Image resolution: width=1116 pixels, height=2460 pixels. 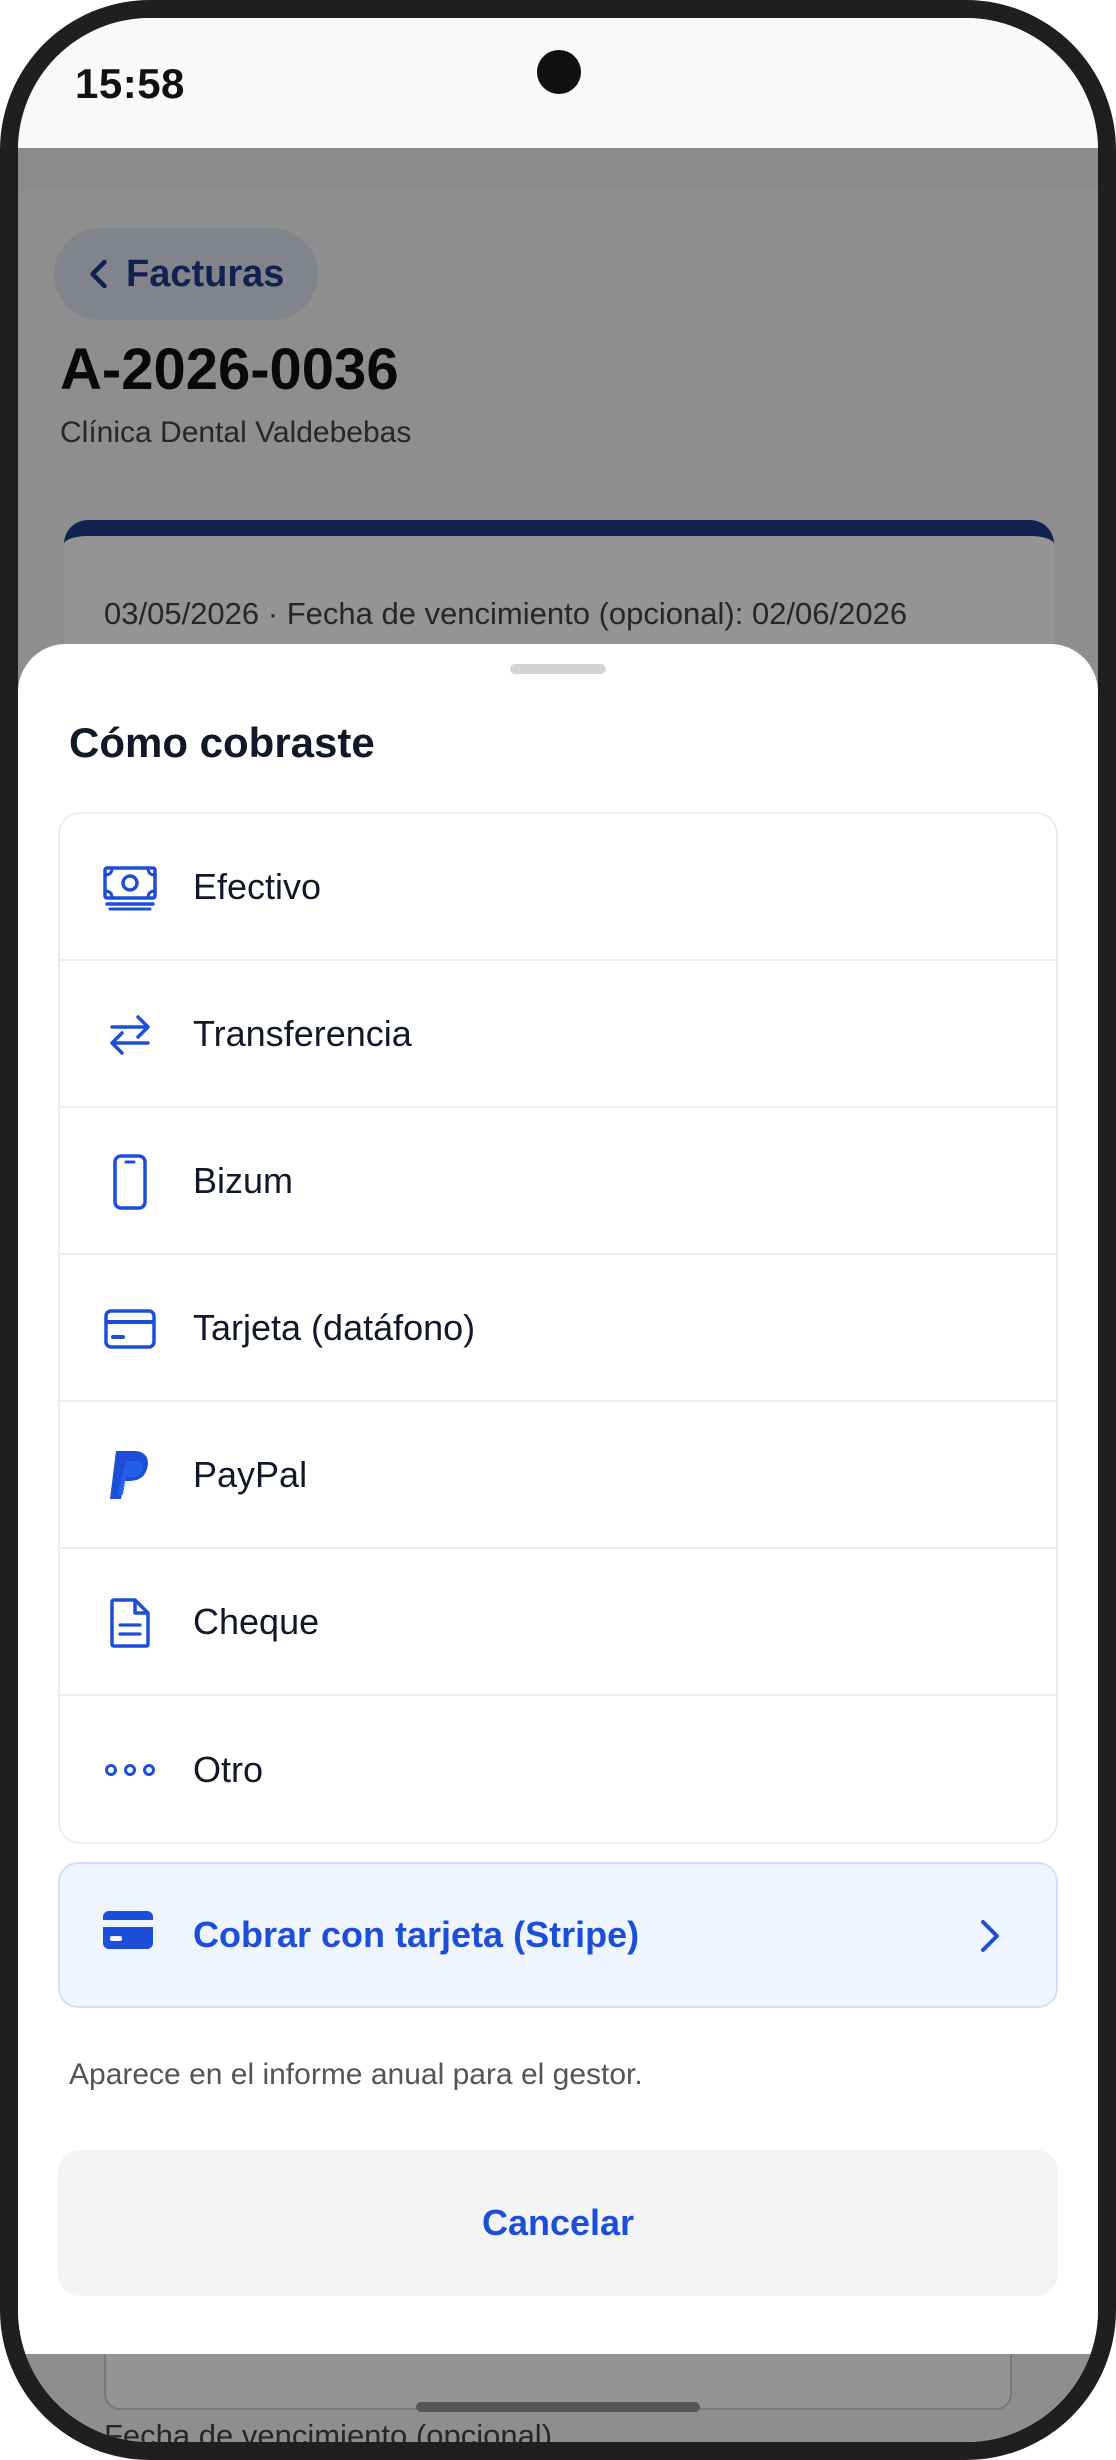 What do you see at coordinates (302, 1033) in the screenshot?
I see `method-label: Transferencia` at bounding box center [302, 1033].